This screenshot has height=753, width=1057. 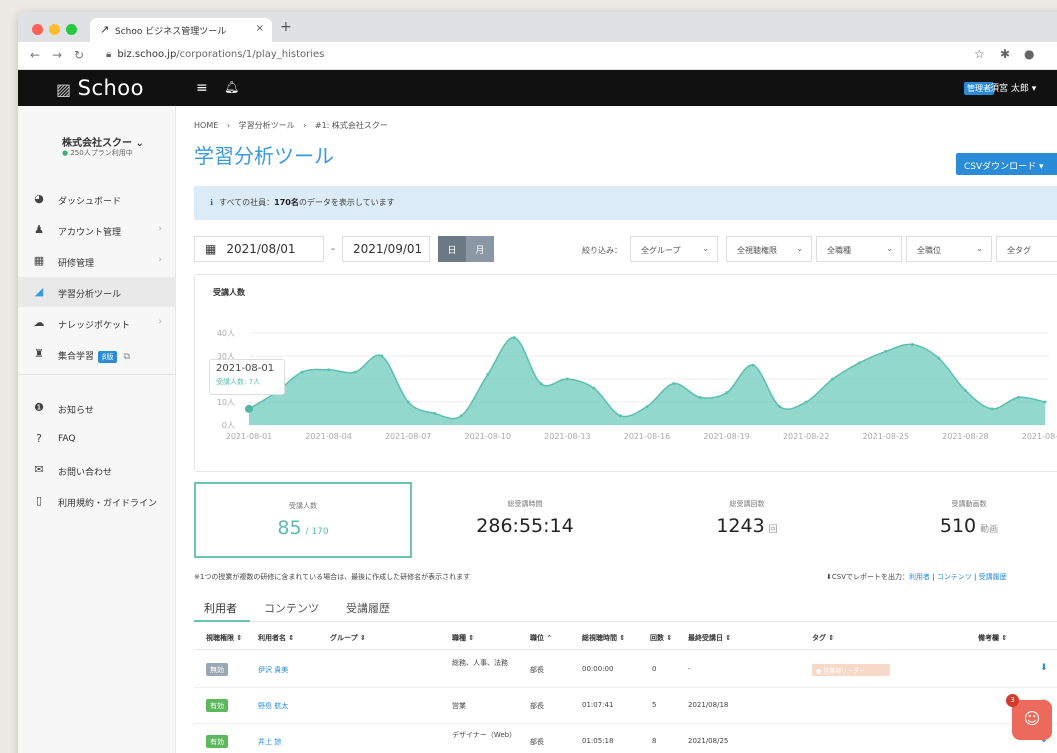 I want to click on permission-select: 全視聴権限 ⌄, so click(x=769, y=249).